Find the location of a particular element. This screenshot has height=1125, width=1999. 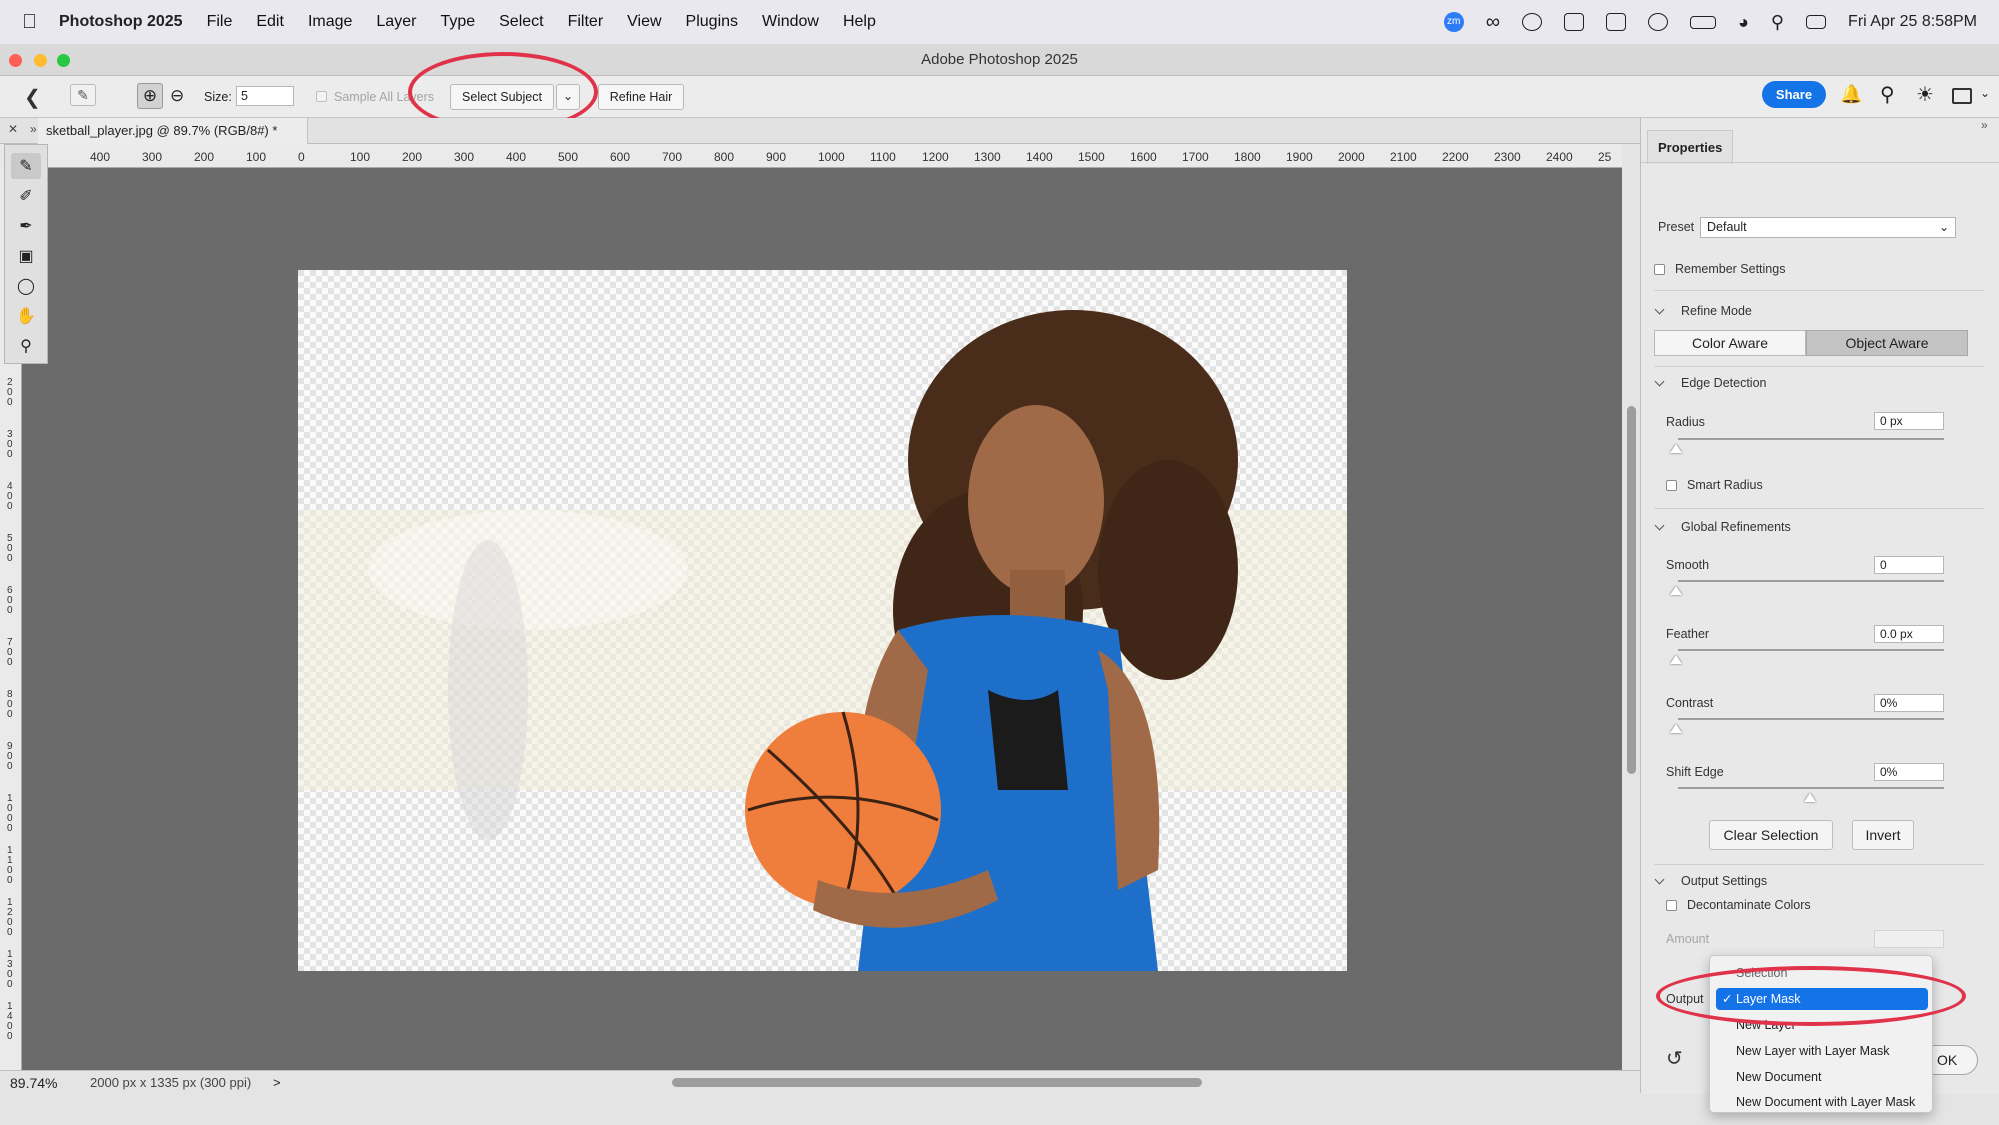

add-to-selection-icon: ⊕ is located at coordinates (150, 96).